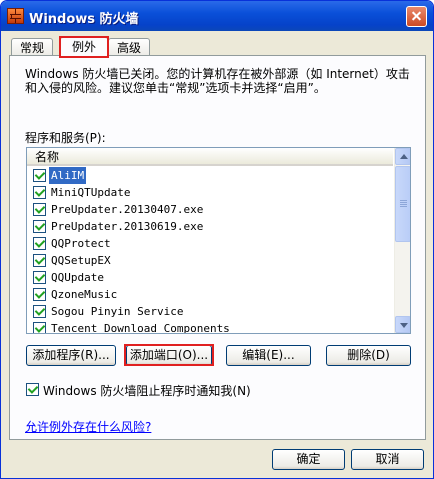 The width and height of the screenshot is (434, 479). Describe the element at coordinates (210, 311) in the screenshot. I see `list-item: Sogou Pinyin Service` at that location.